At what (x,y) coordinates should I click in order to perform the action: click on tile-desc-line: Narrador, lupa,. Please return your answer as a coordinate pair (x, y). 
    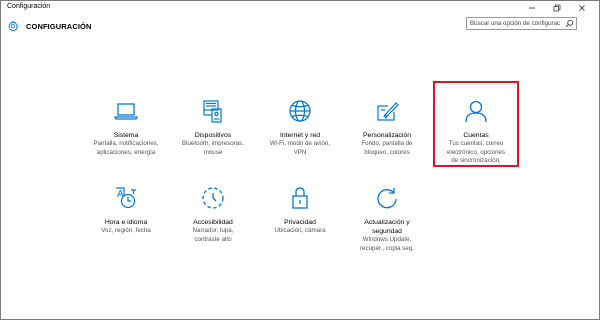
    Looking at the image, I should click on (213, 230).